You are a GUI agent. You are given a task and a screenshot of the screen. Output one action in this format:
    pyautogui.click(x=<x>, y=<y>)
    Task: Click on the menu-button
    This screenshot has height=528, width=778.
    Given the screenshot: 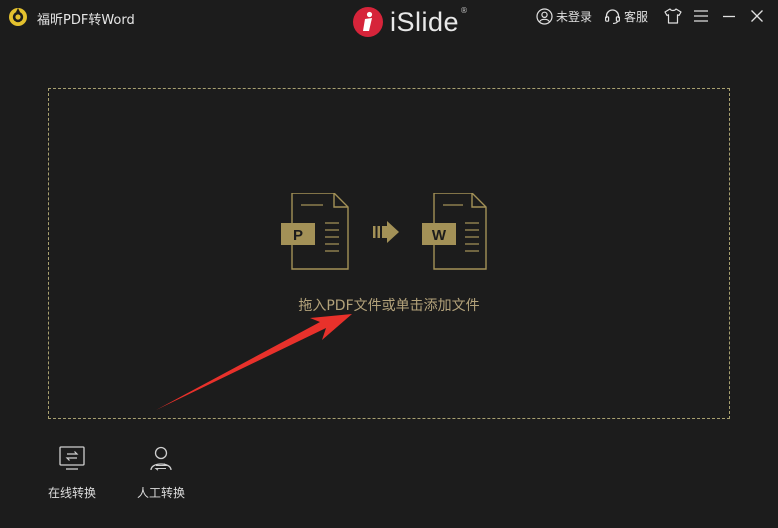 What is the action you would take?
    pyautogui.click(x=701, y=16)
    